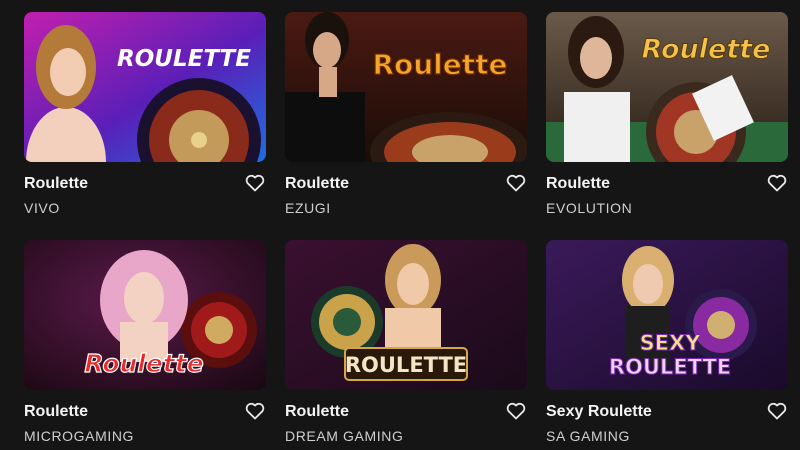  I want to click on game-logo-text-line2: ROULETTE, so click(670, 367).